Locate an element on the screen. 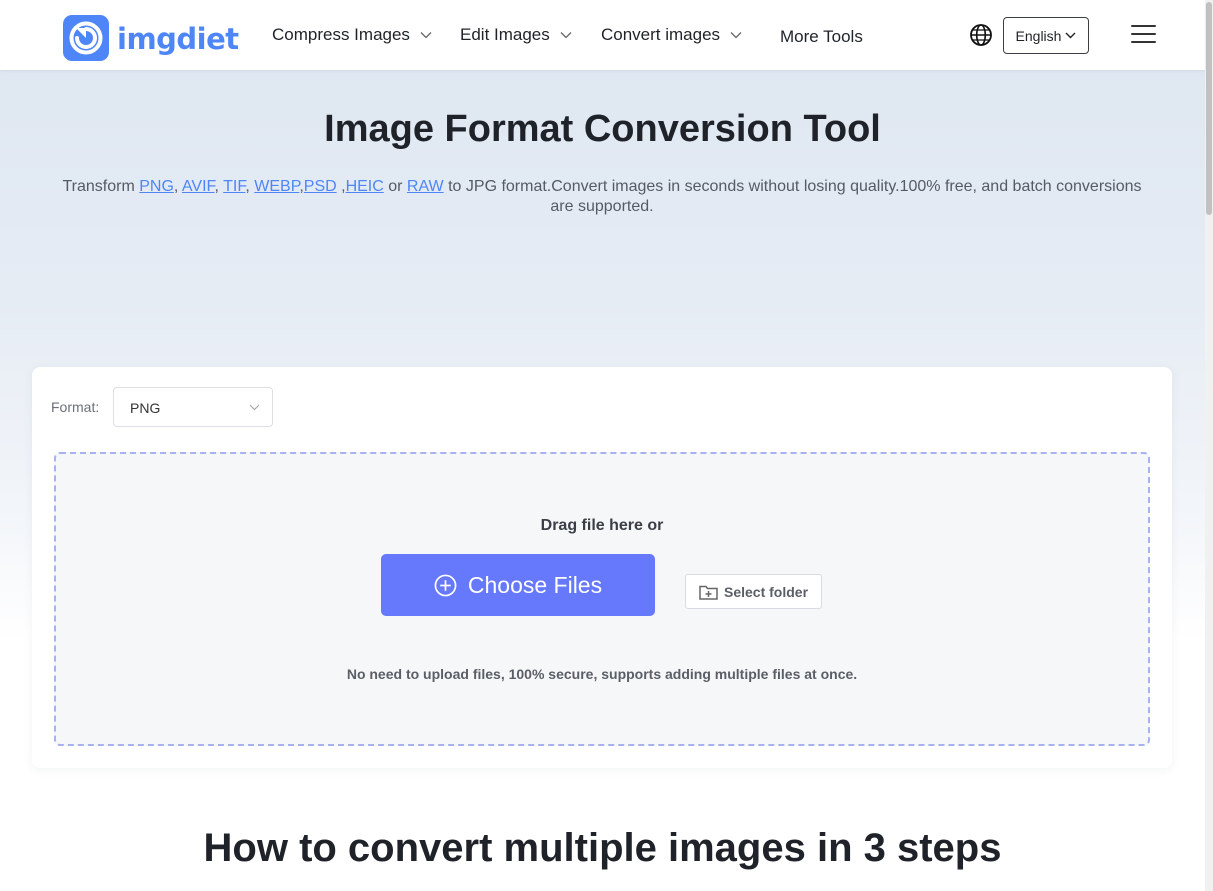 The image size is (1213, 891). link-avif: AVIF is located at coordinates (198, 186).